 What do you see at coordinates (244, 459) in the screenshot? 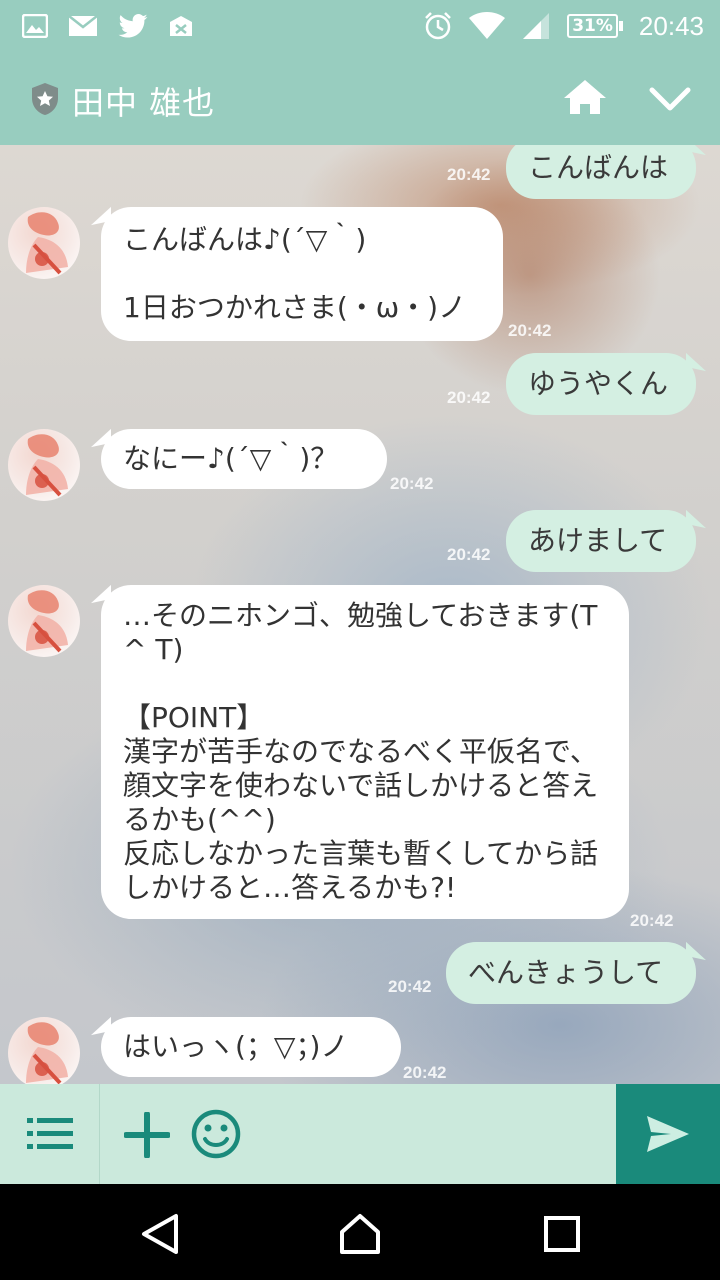
I see `message-bubble-incoming: なにー♪(´▽｀)？` at bounding box center [244, 459].